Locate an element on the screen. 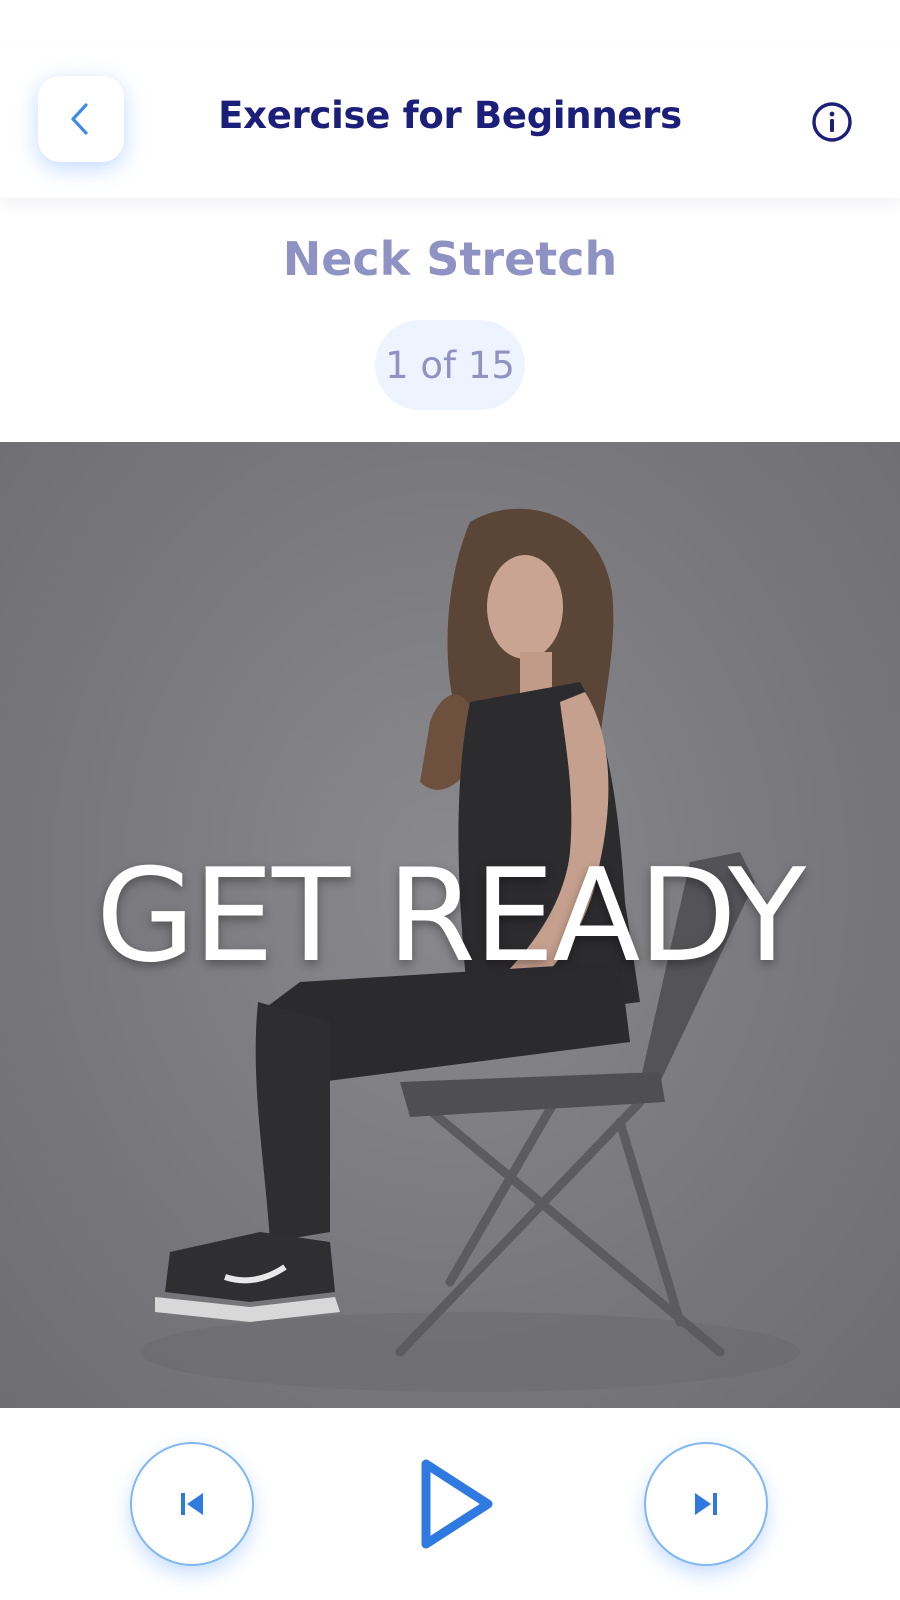 The image size is (900, 1600). exercise-counter-badge: 1 of 15 is located at coordinates (450, 365).